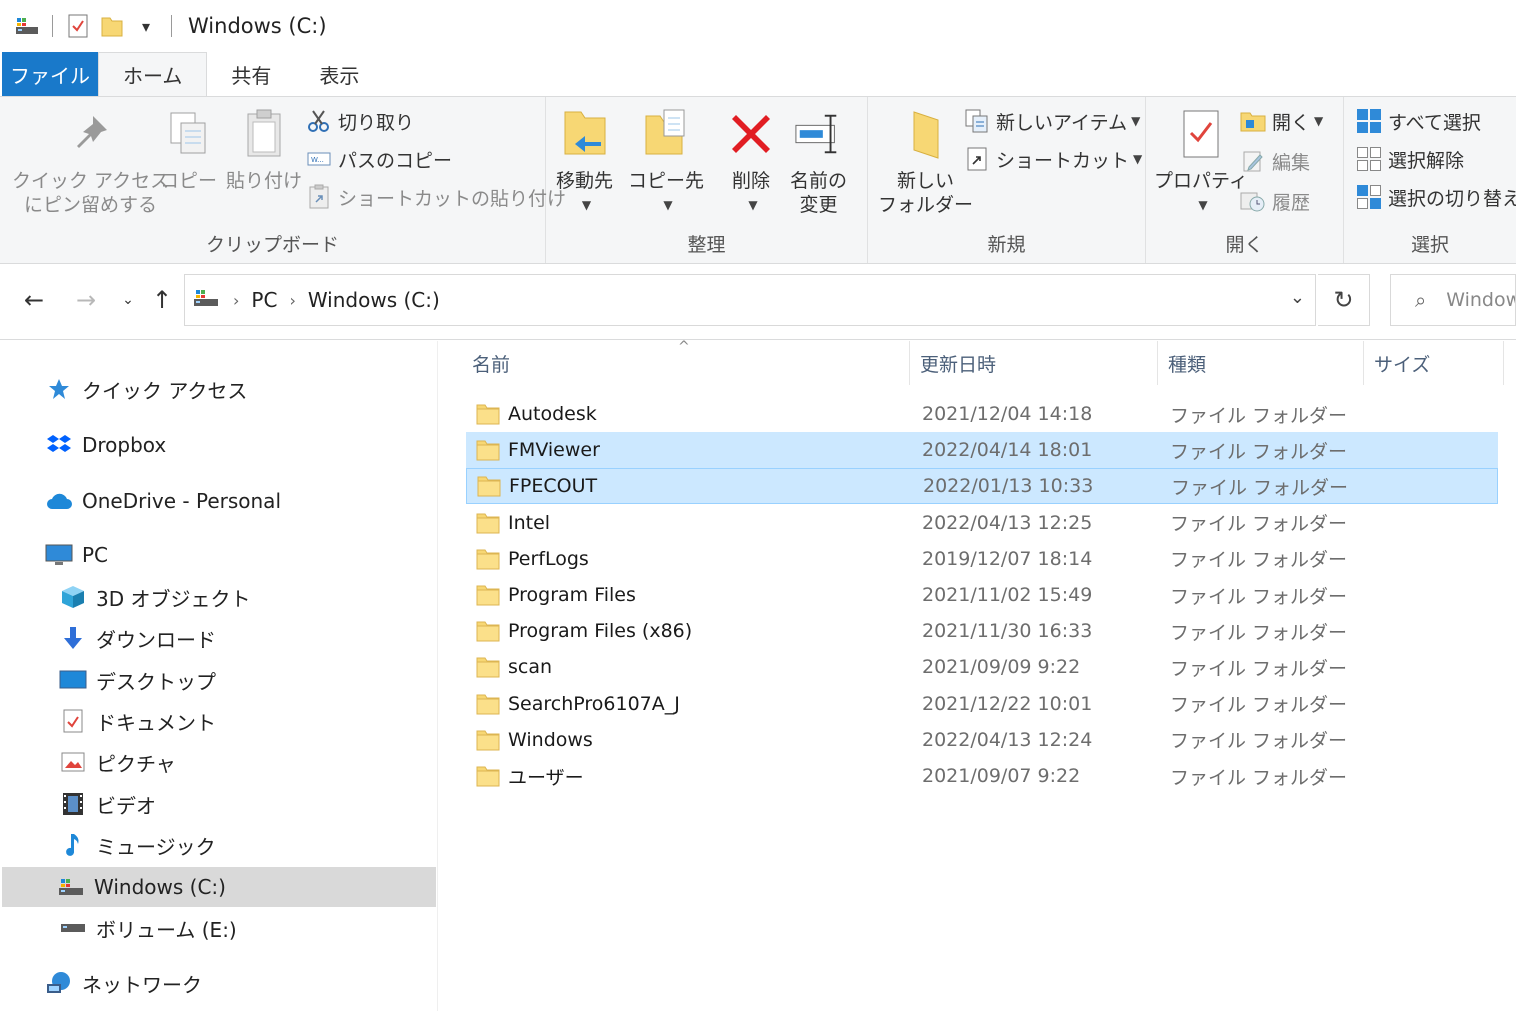  Describe the element at coordinates (236, 300) in the screenshot. I see `chevron-right-icon: ›` at that location.